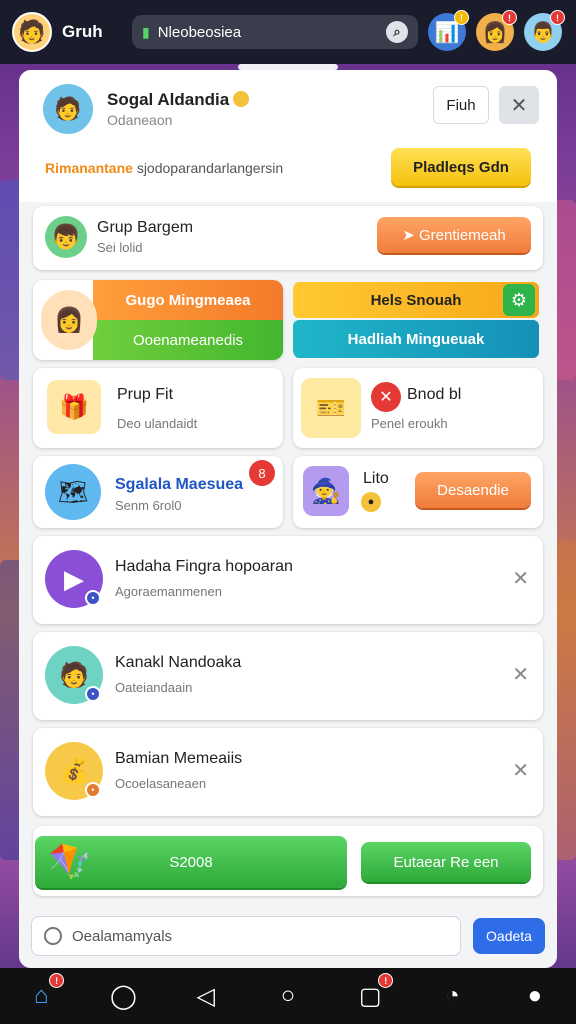 The height and width of the screenshot is (1024, 576). Describe the element at coordinates (461, 167) in the screenshot. I see `claim-button: Pladleqs Gdn` at that location.